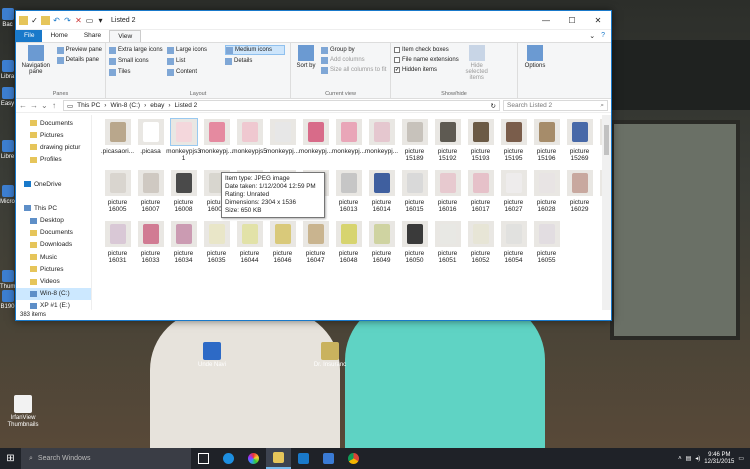  I want to click on layout-list: List, so click(196, 61).